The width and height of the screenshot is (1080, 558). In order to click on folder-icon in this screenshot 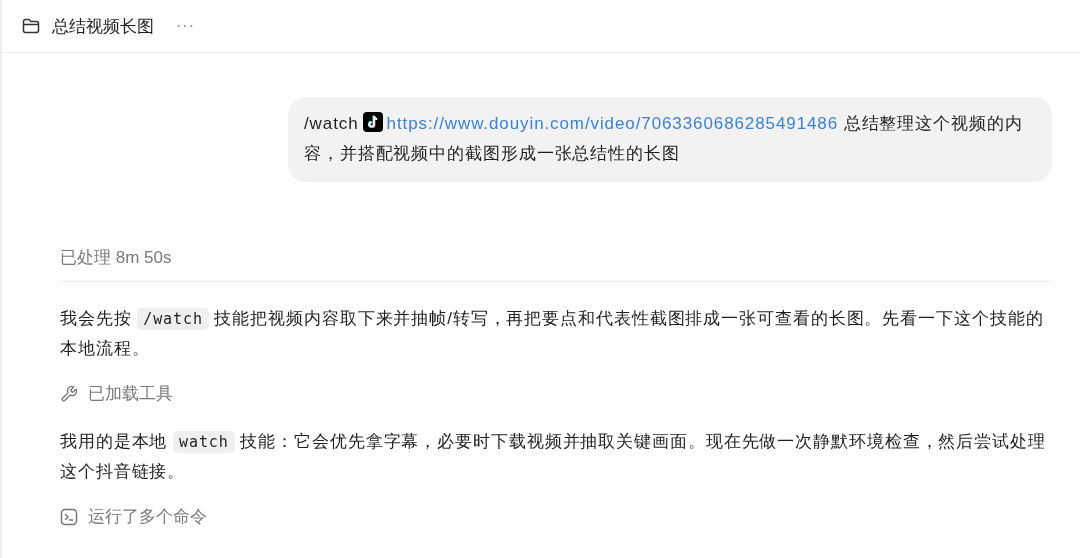, I will do `click(31, 26)`.